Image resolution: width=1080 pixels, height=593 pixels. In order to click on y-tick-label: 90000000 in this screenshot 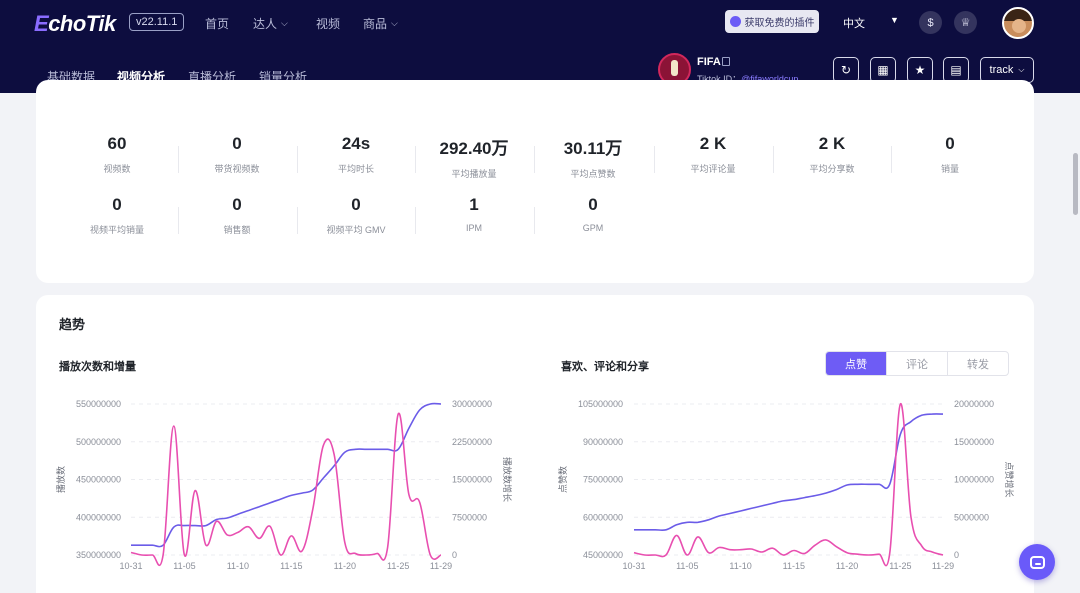, I will do `click(603, 442)`.